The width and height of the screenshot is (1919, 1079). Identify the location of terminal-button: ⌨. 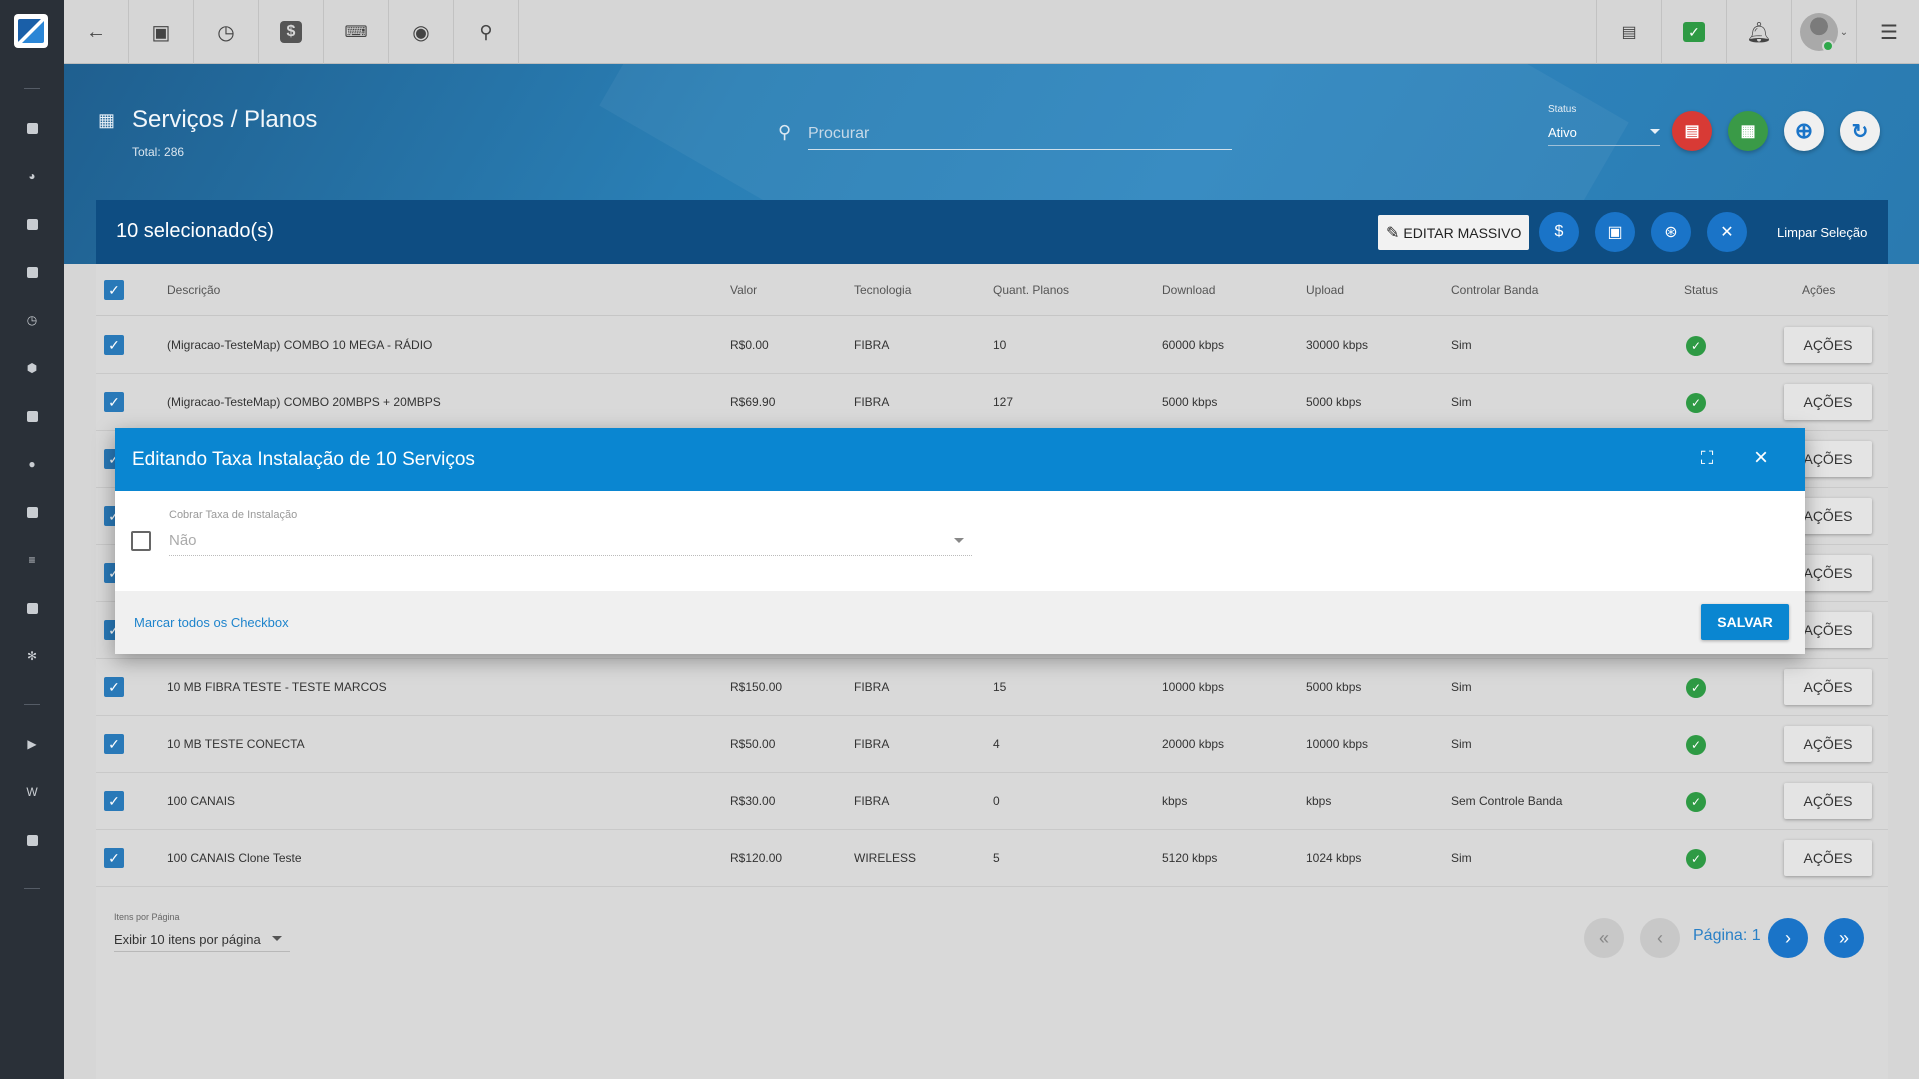
(356, 32).